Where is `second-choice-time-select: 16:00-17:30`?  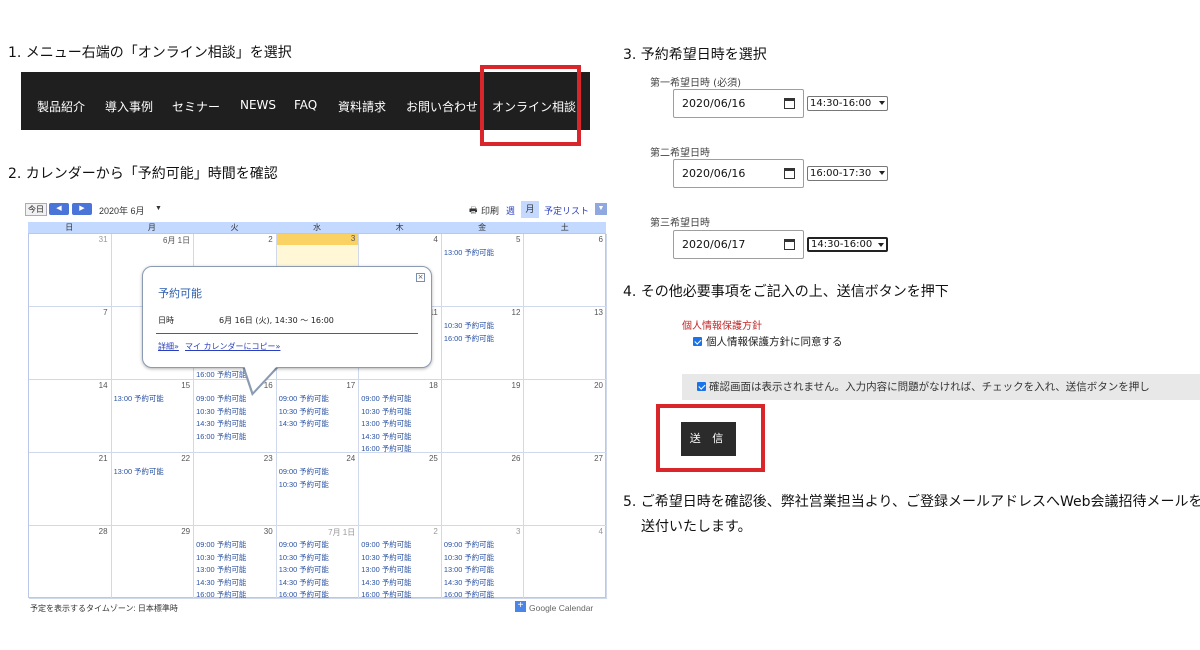
second-choice-time-select: 16:00-17:30 is located at coordinates (847, 173).